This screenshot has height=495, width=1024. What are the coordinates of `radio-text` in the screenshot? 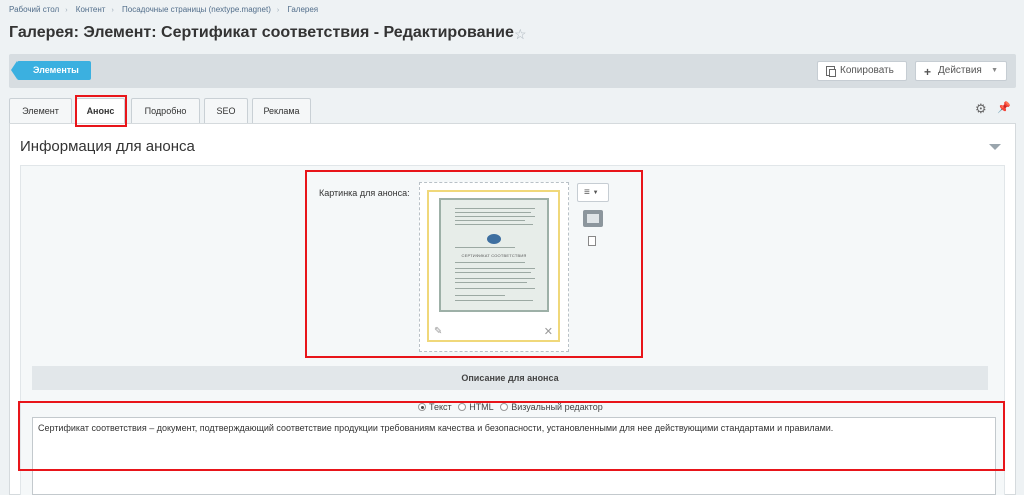 It's located at (422, 407).